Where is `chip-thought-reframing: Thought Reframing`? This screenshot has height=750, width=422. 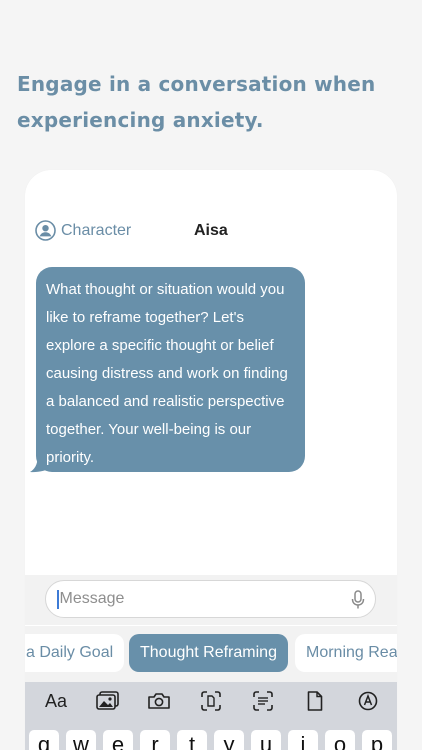 chip-thought-reframing: Thought Reframing is located at coordinates (208, 653).